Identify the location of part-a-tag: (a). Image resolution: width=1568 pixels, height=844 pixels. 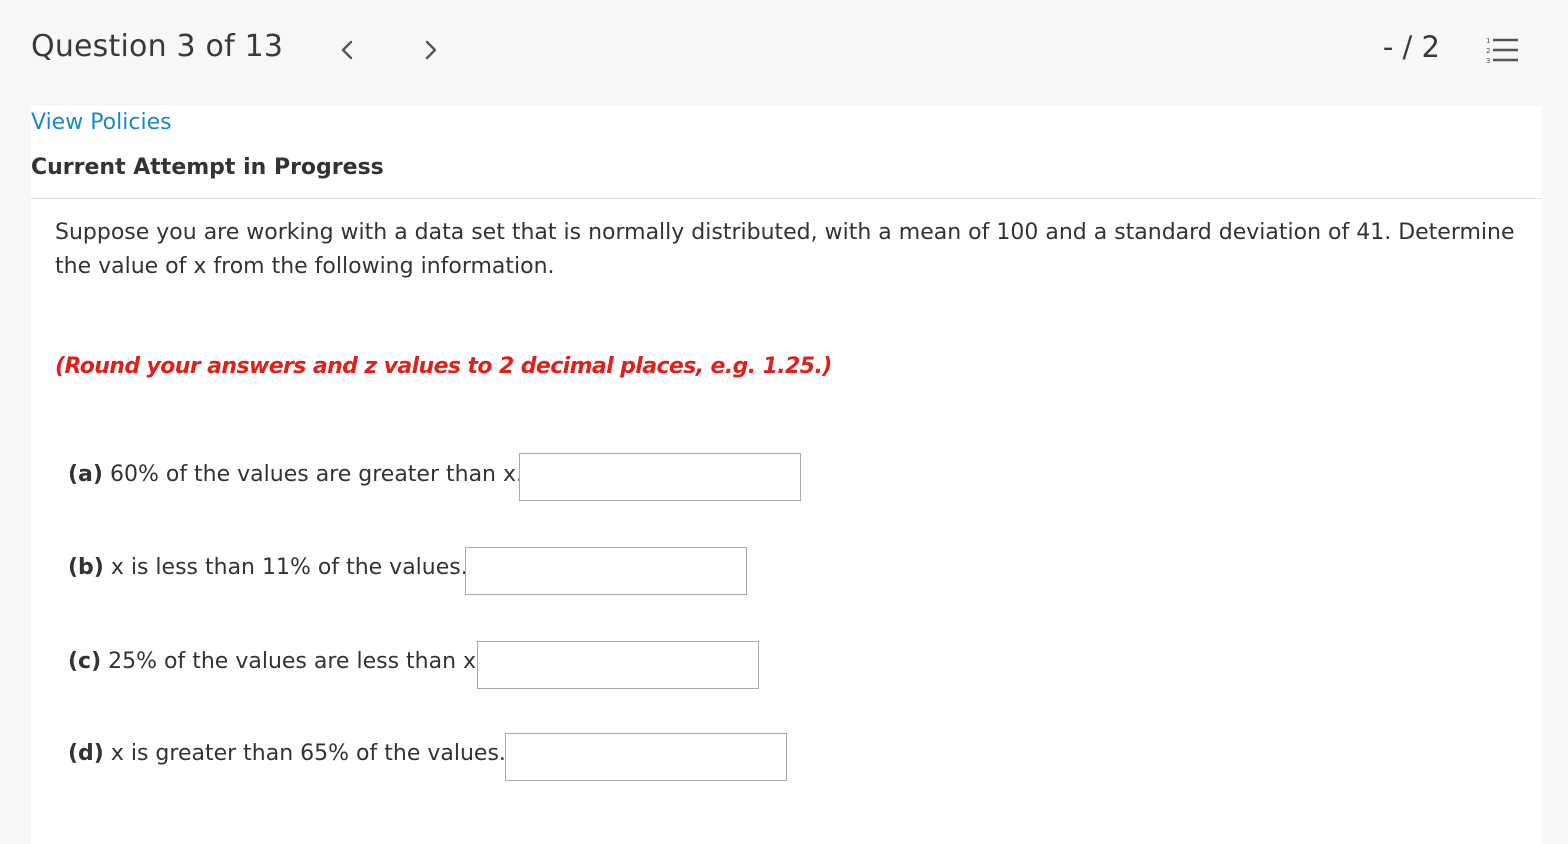
(85, 474).